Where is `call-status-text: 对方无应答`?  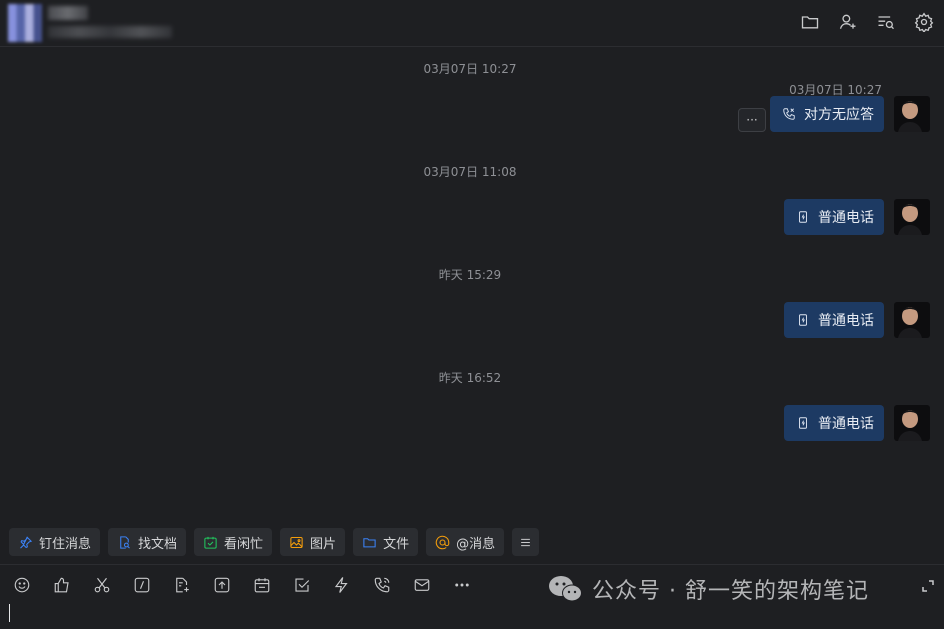 call-status-text: 对方无应答 is located at coordinates (839, 115).